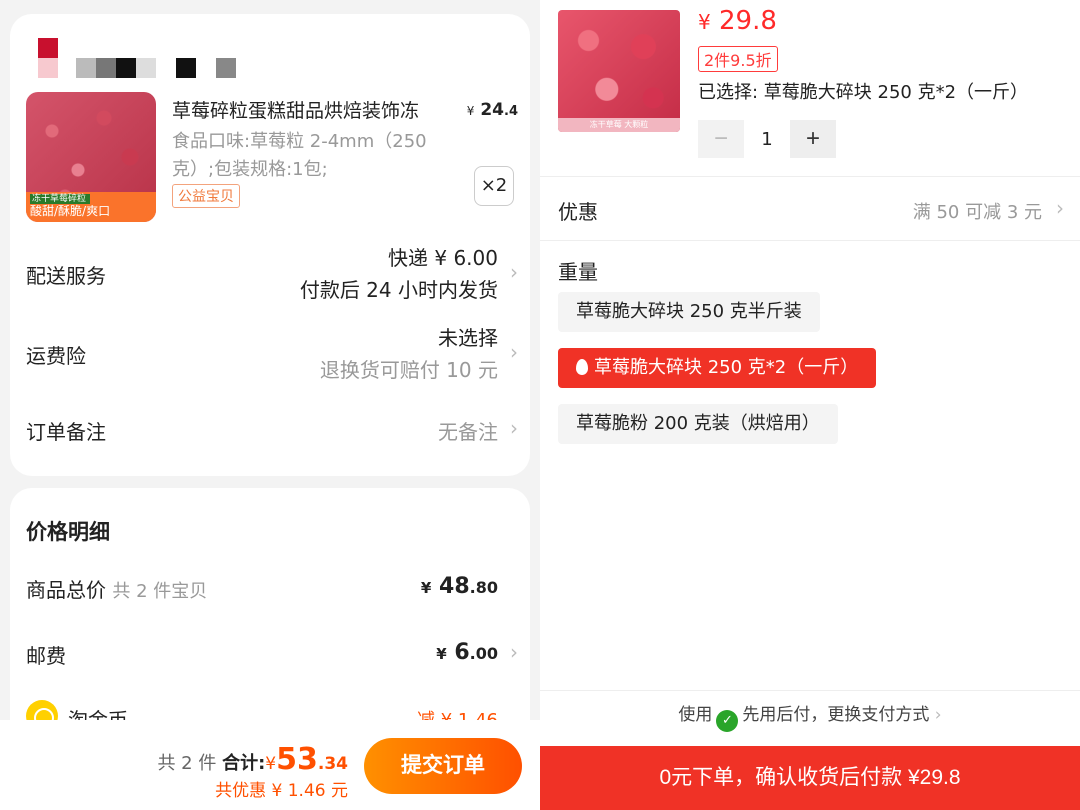 The width and height of the screenshot is (1080, 810). What do you see at coordinates (70, 211) in the screenshot?
I see `thumb-caption-bottom: 酸甜/酥脆/爽口` at bounding box center [70, 211].